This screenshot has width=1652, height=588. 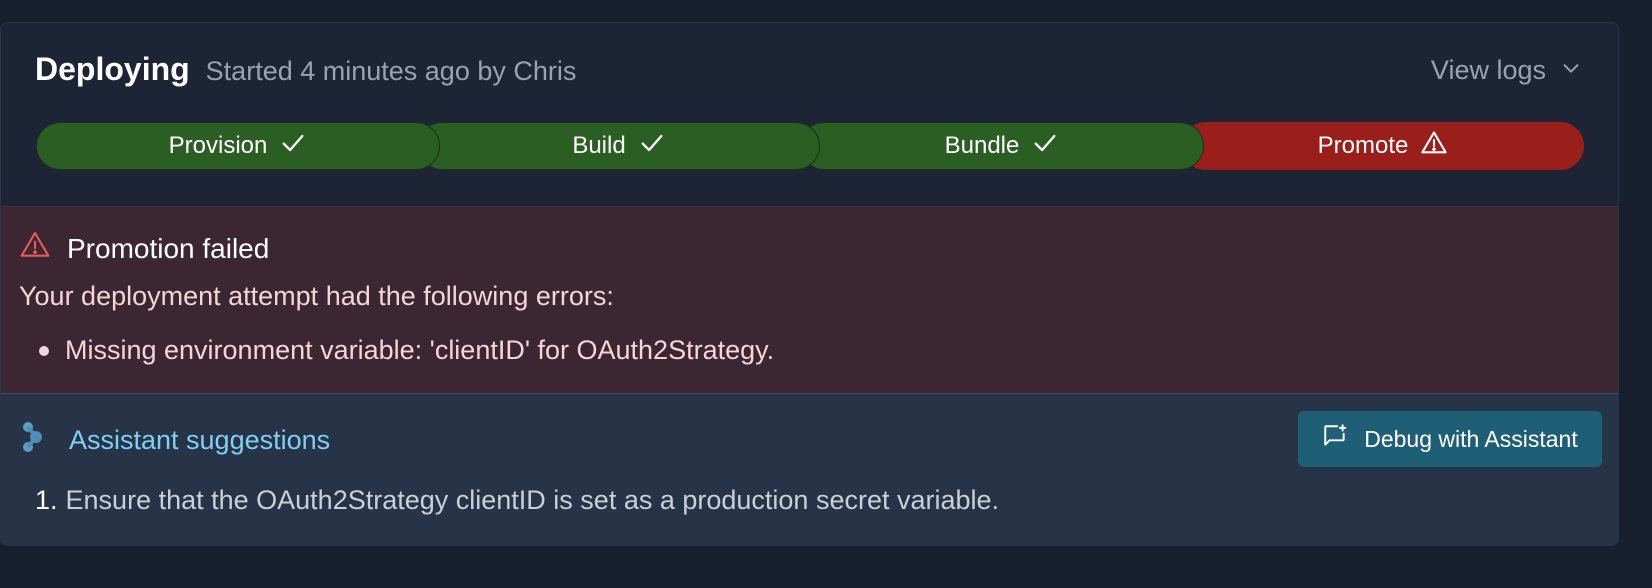 I want to click on error-title: Promotion failed, so click(x=168, y=248).